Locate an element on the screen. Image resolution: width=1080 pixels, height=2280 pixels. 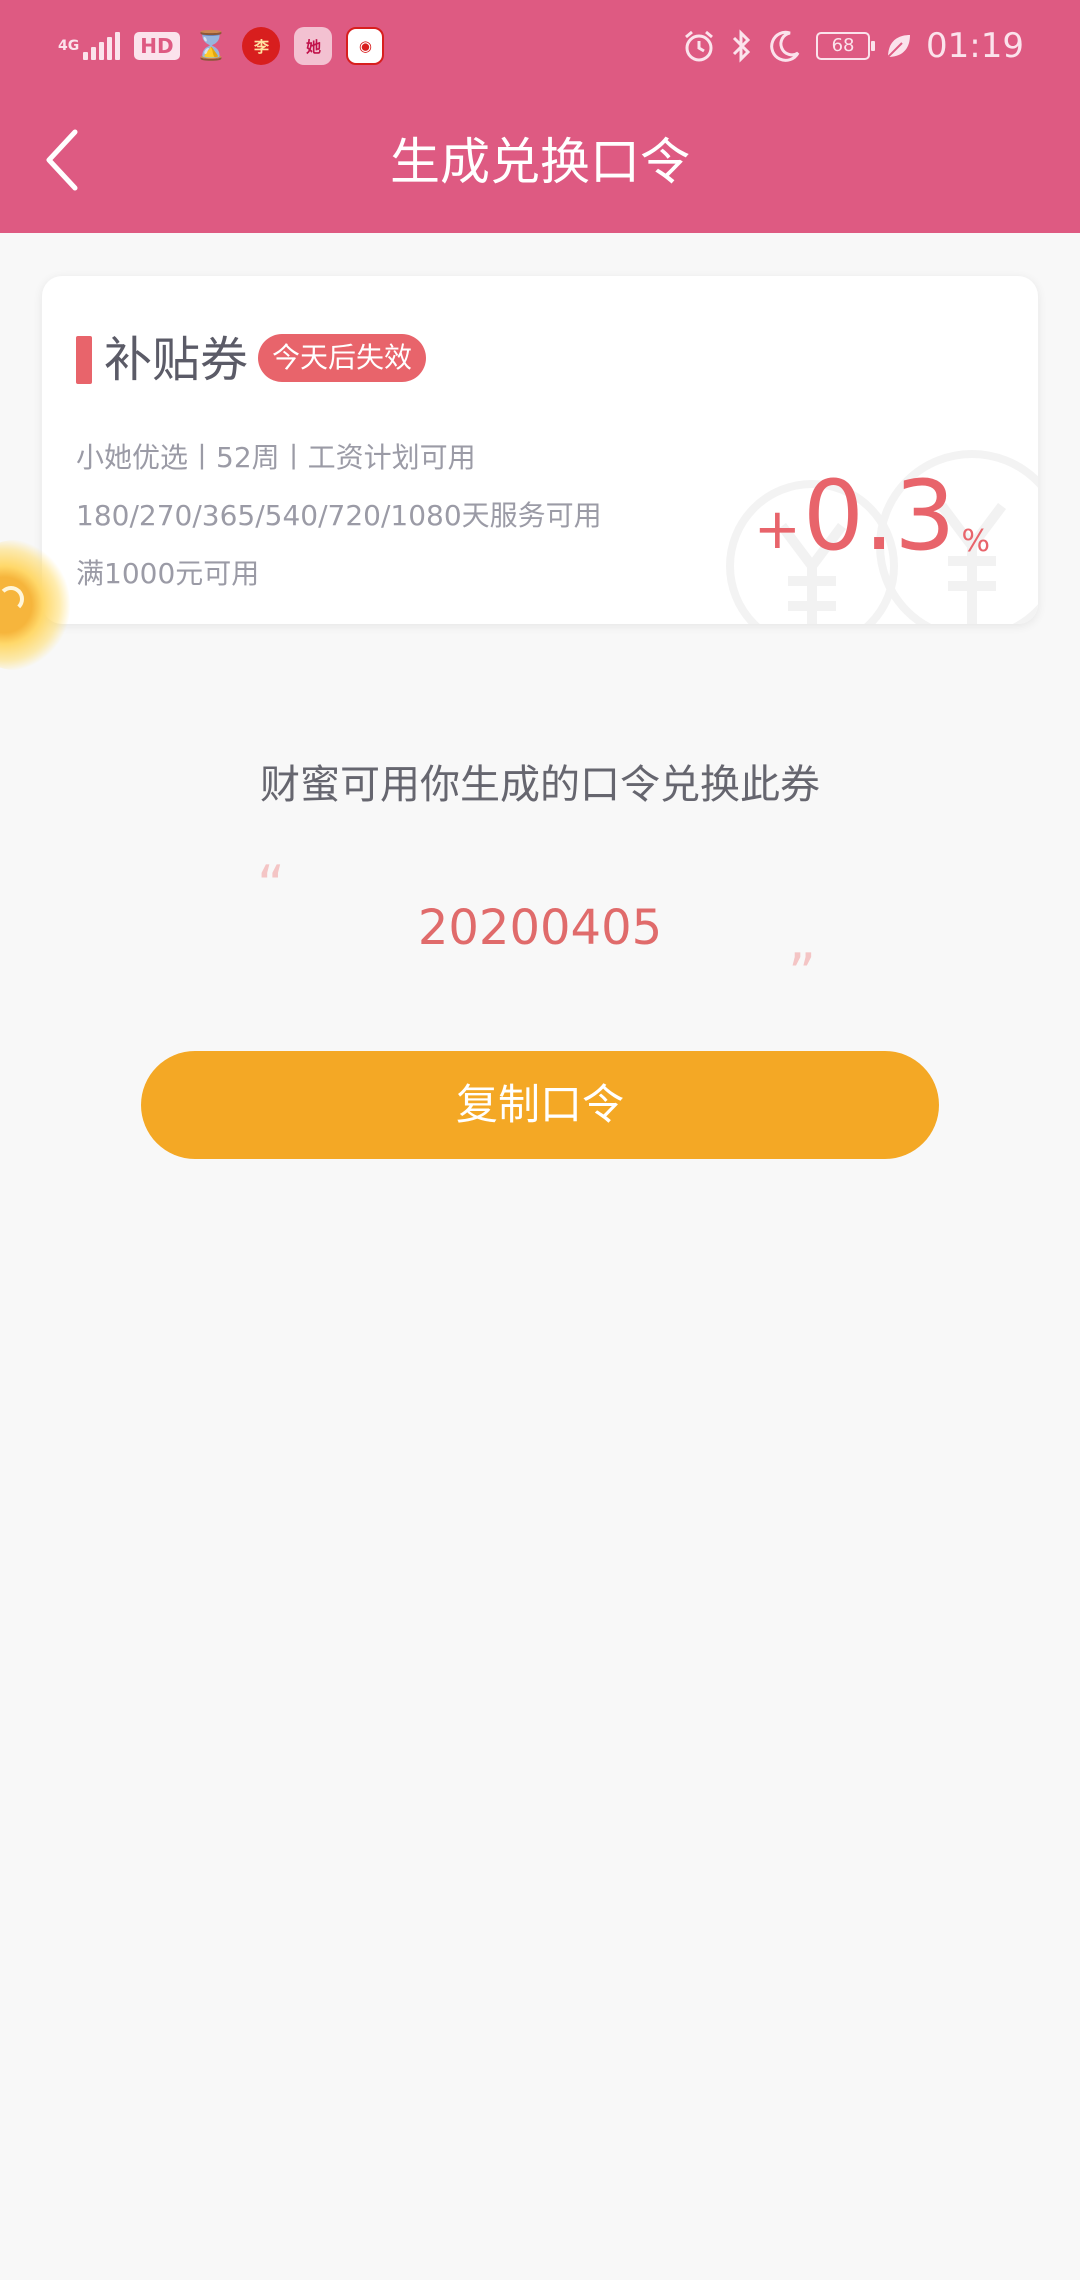
coupon-name: 补贴券 is located at coordinates (176, 360).